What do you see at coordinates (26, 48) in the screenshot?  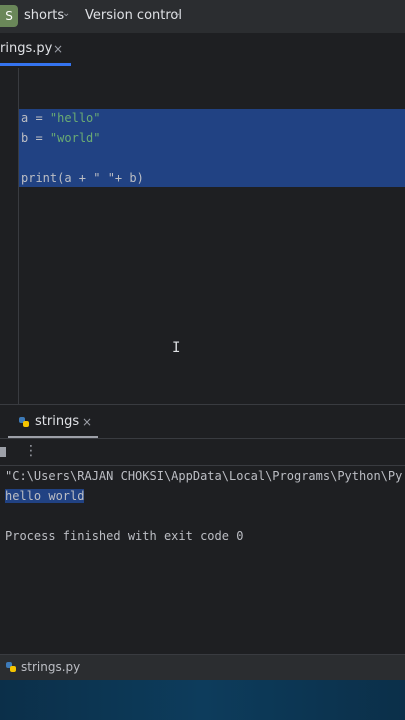 I see `tab-strings-py: rings.py` at bounding box center [26, 48].